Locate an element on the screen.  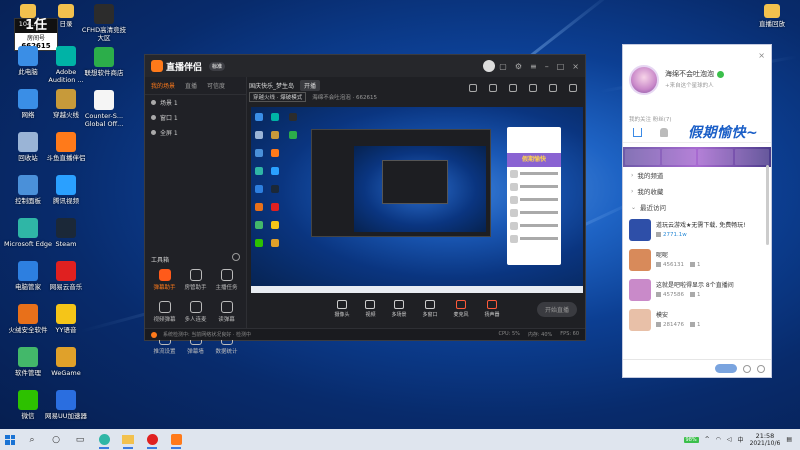
wifi-icon: ◠ is located at coordinates (718, 439).